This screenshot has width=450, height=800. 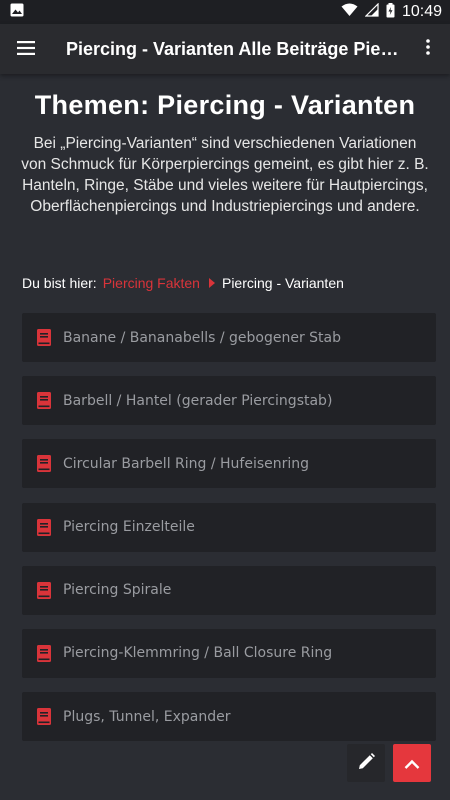 I want to click on chevron-up-icon, so click(x=412, y=763).